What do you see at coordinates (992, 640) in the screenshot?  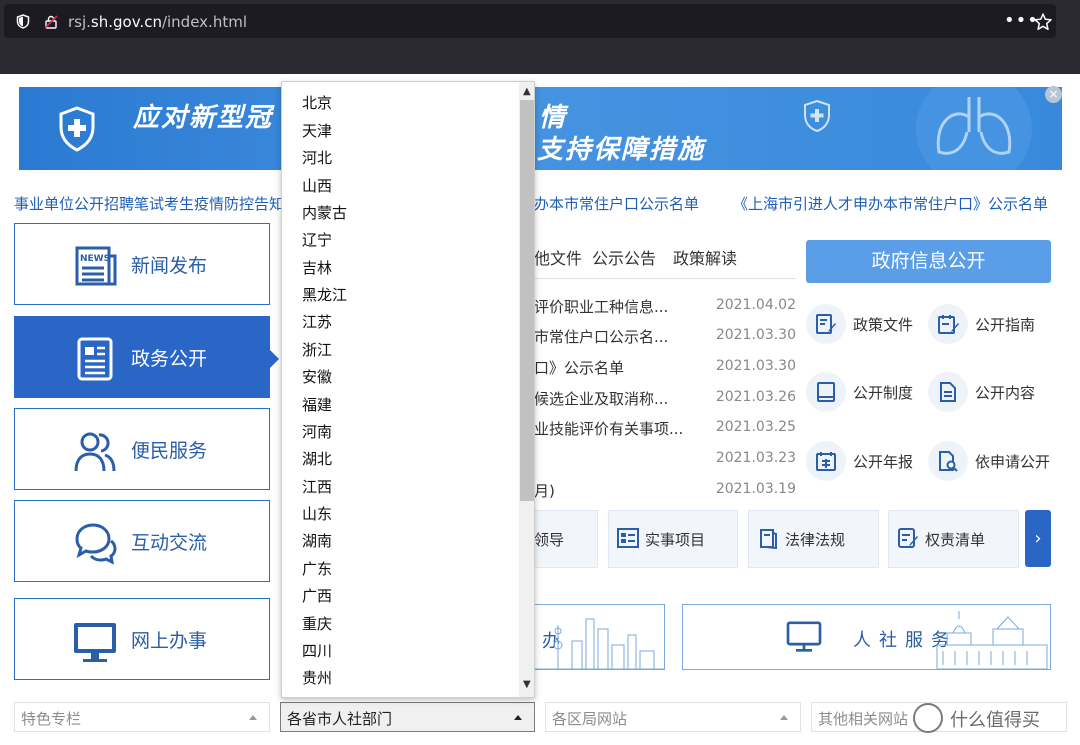 I see `historic-building-illustration` at bounding box center [992, 640].